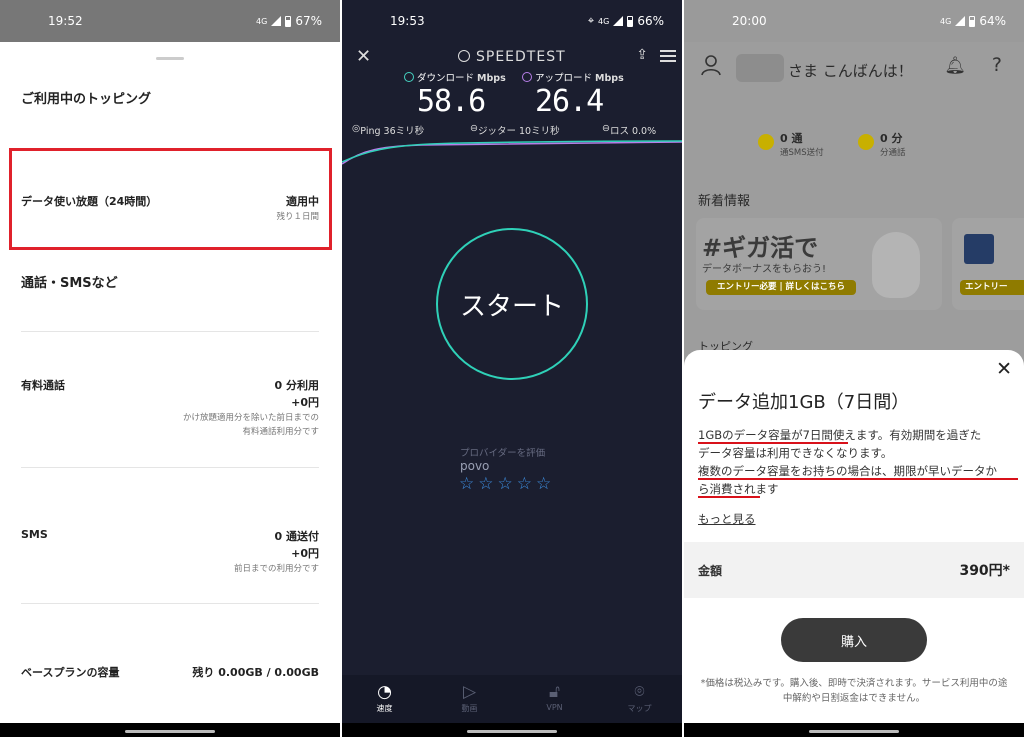  I want to click on topping-status: 適用中, so click(302, 201).